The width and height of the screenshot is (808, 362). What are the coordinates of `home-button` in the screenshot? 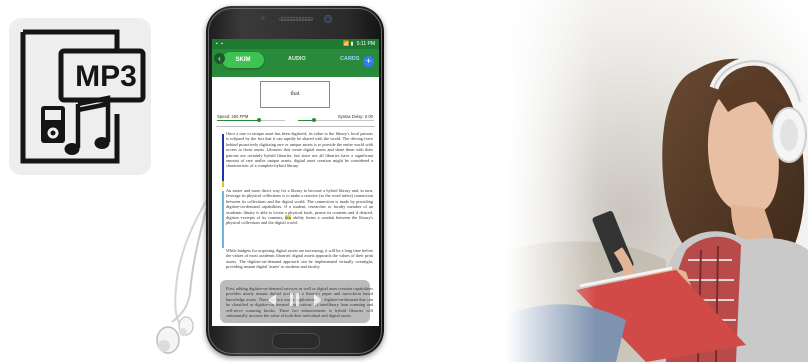 It's located at (296, 341).